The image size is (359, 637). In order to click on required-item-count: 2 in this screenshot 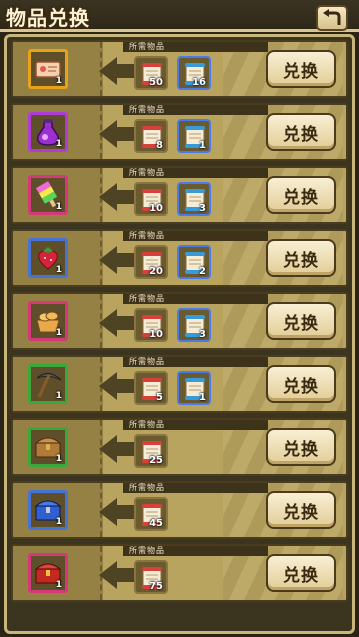, I will do `click(202, 271)`.